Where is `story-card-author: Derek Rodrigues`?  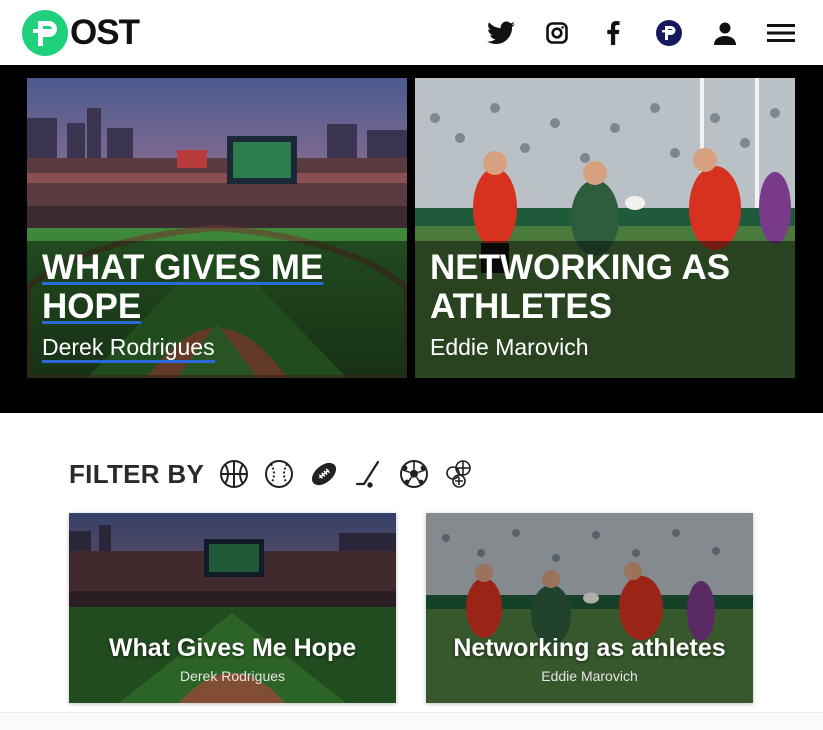
story-card-author: Derek Rodrigues is located at coordinates (232, 676).